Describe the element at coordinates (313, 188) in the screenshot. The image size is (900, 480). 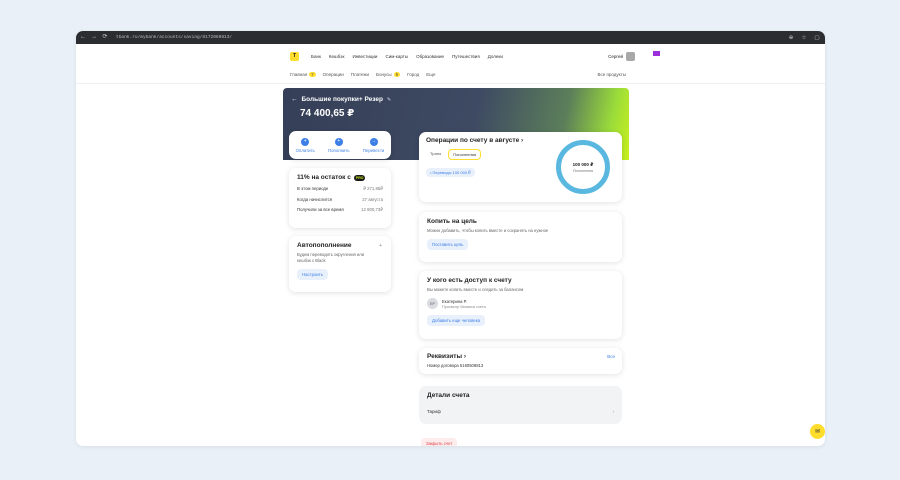
I see `row-label: В этом периоде` at that location.